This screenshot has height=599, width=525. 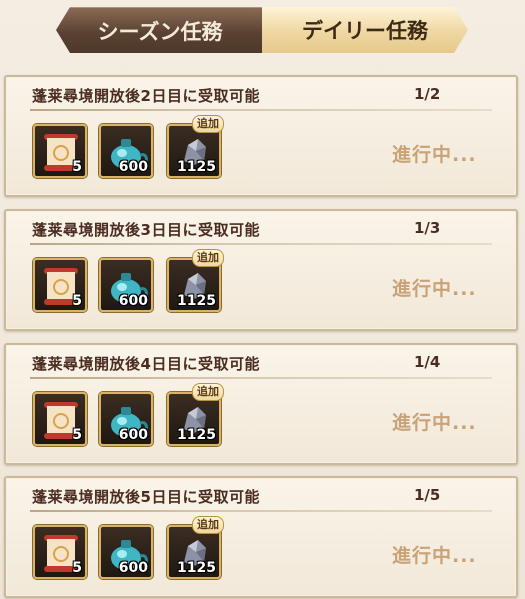 I want to click on mission-tabs: シーズン任務 デイリー任務, so click(x=262, y=30).